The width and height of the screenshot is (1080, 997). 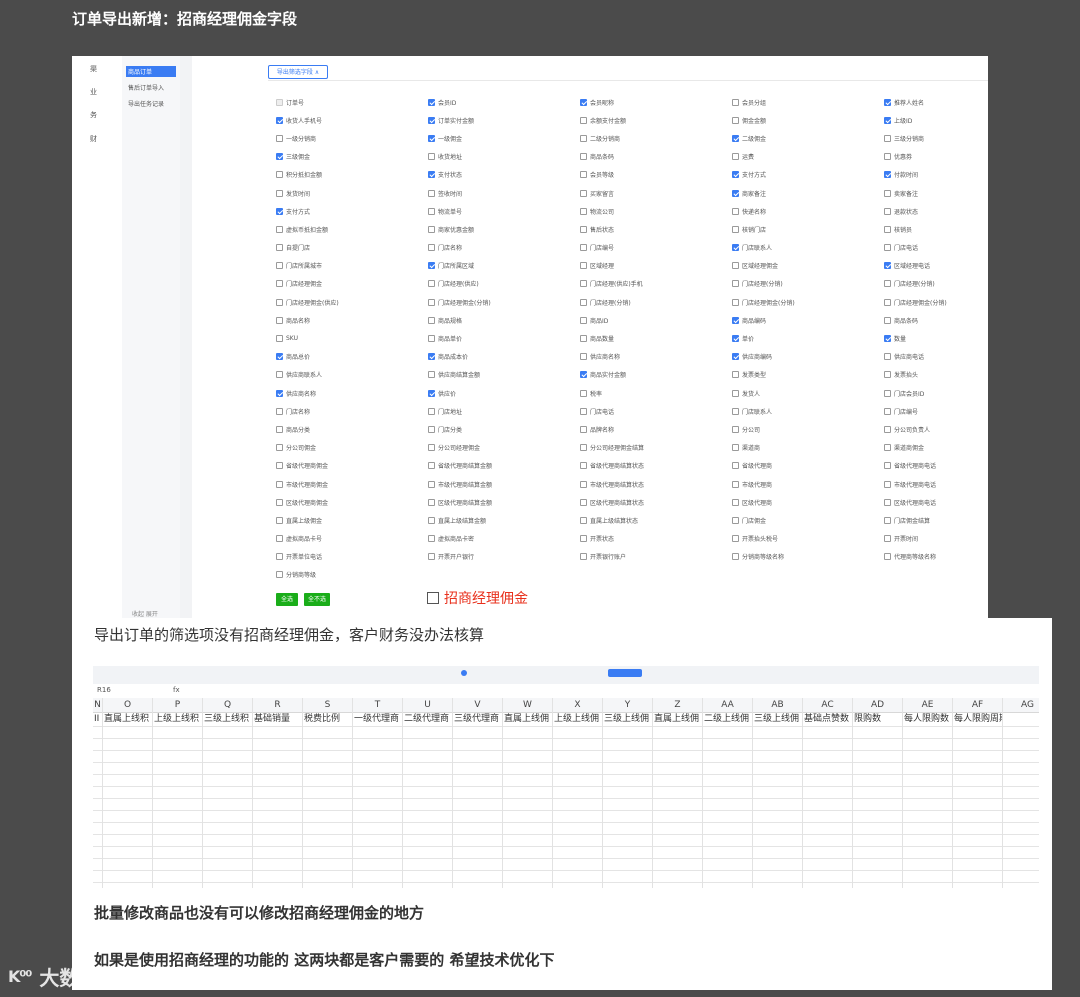 I want to click on column-header: Z, so click(x=678, y=705).